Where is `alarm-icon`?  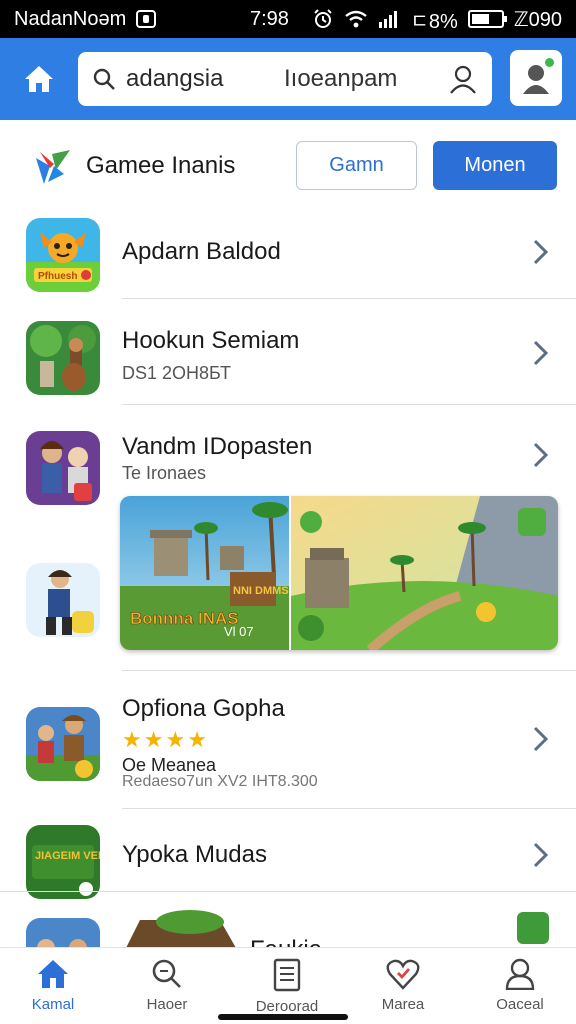 alarm-icon is located at coordinates (323, 19).